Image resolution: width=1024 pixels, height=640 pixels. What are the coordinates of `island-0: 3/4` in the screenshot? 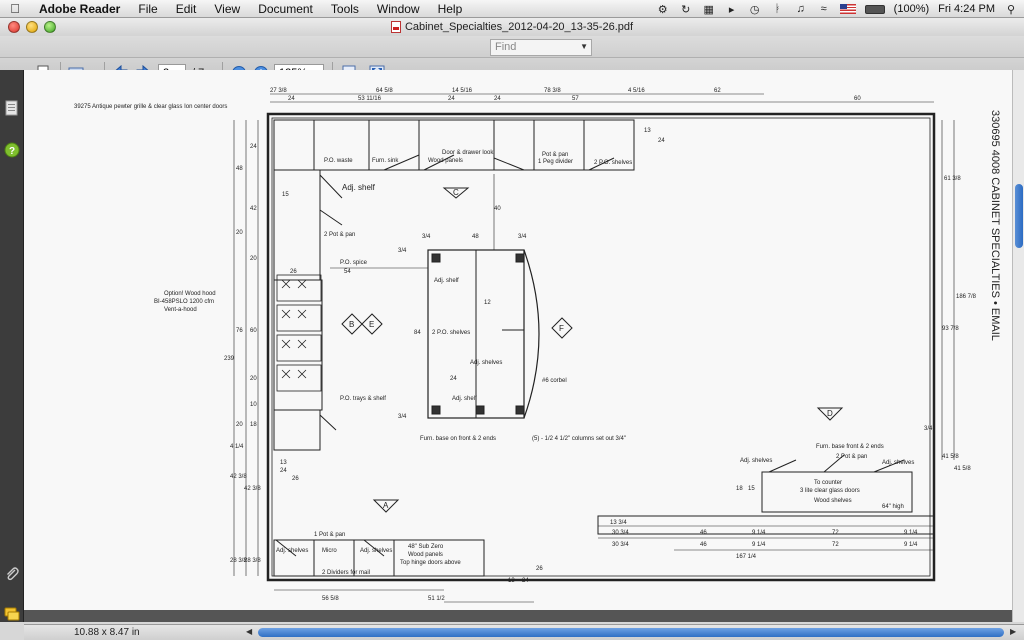 It's located at (426, 237).